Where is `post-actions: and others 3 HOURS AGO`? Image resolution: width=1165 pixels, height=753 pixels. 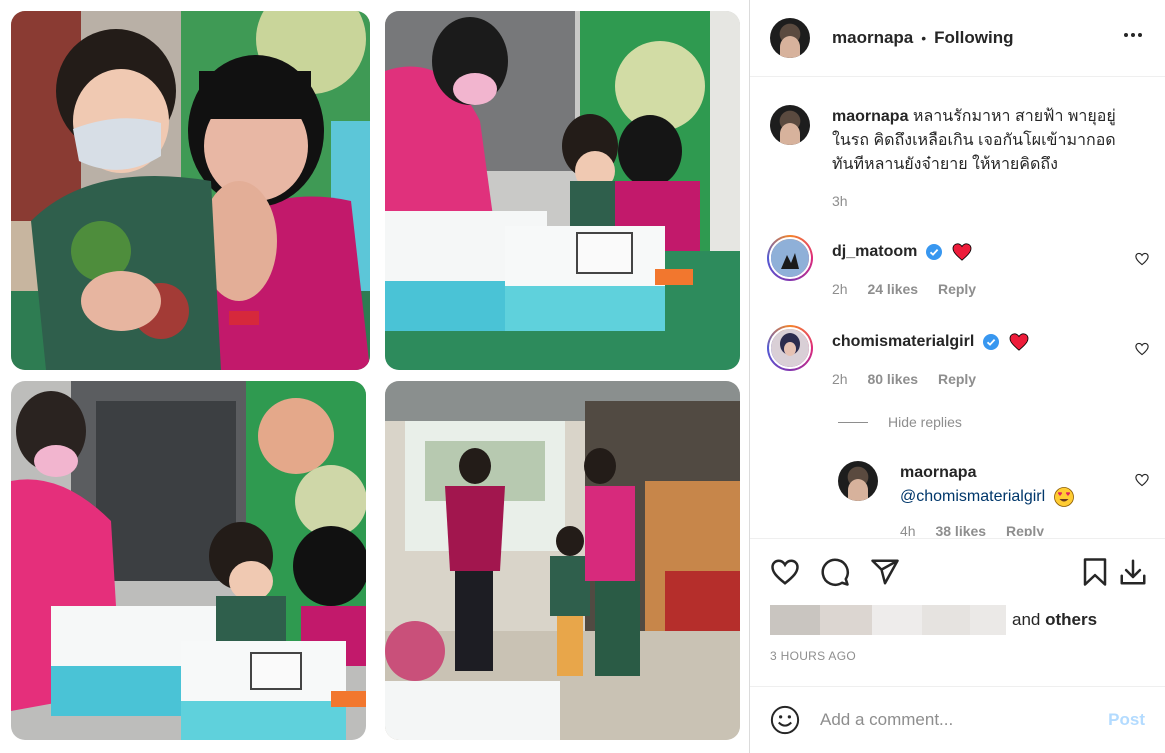 post-actions: and others 3 HOURS AGO is located at coordinates (957, 612).